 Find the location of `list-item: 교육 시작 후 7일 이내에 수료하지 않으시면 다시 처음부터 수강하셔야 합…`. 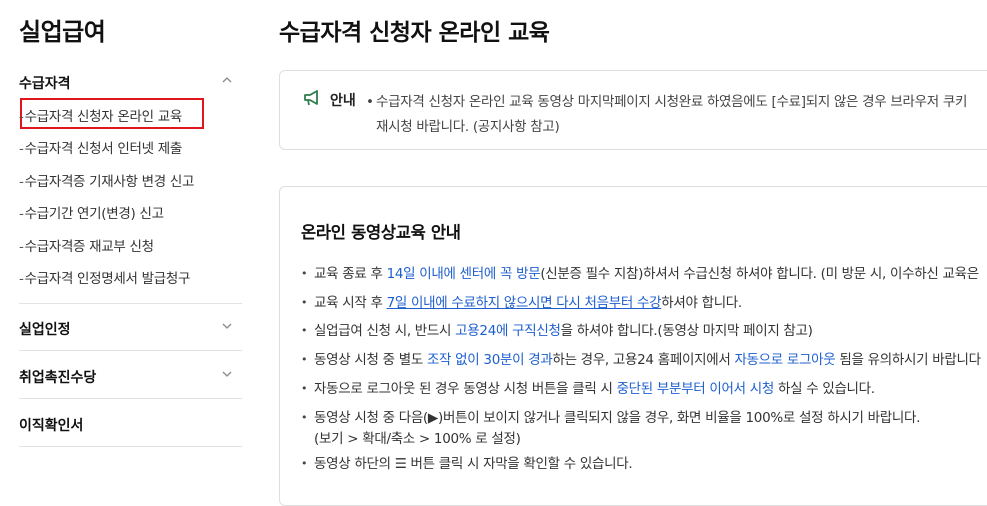

list-item: 교육 시작 후 7일 이내에 수료하지 않으시면 다시 처음부터 수강하셔야 합… is located at coordinates (644, 303).